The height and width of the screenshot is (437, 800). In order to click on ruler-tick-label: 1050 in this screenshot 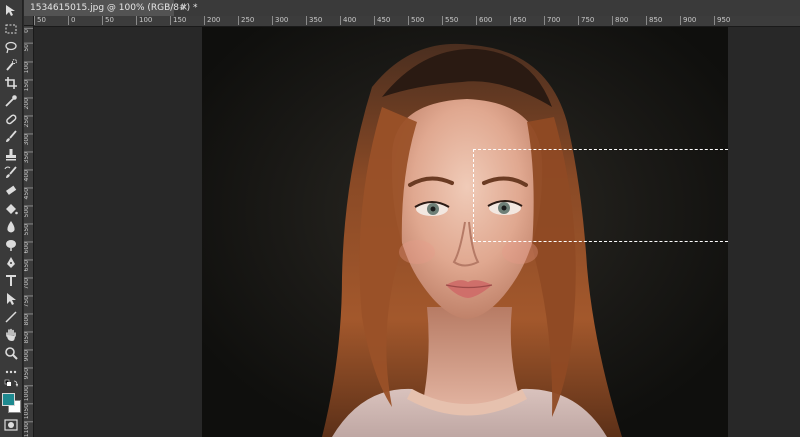, I will do `click(28, 411)`.